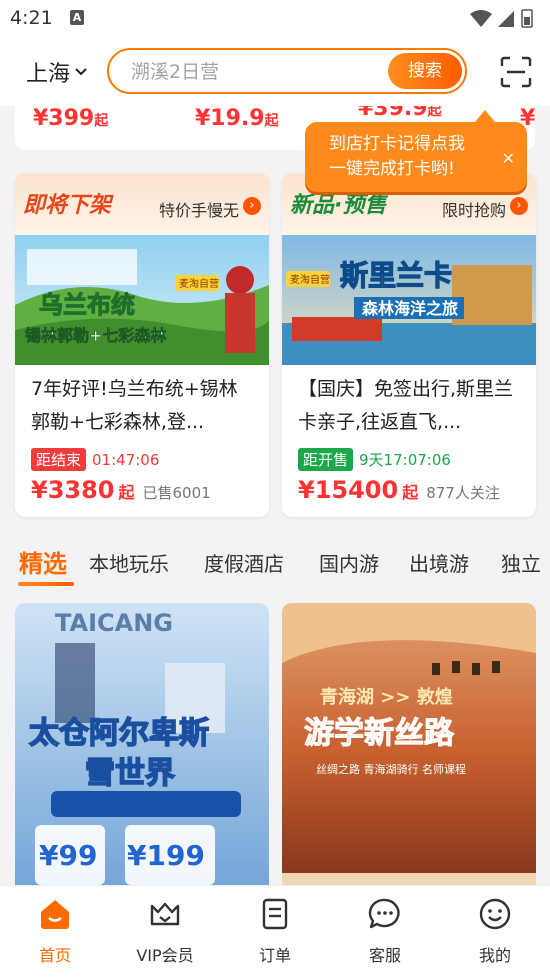  I want to click on status-time: 4:21, so click(31, 18).